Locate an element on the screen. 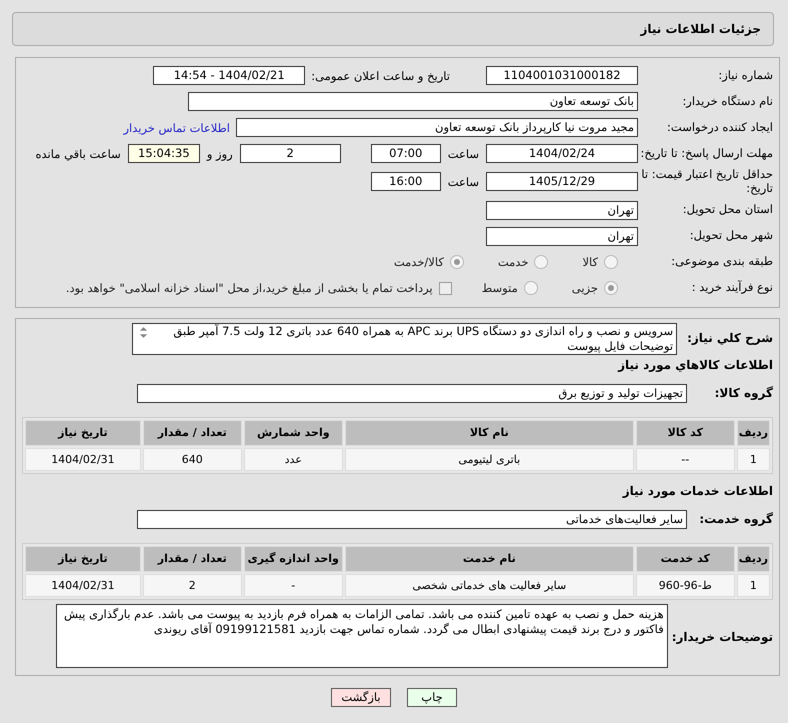  field-label: ایجاد کننده درخواست: is located at coordinates (719, 127).